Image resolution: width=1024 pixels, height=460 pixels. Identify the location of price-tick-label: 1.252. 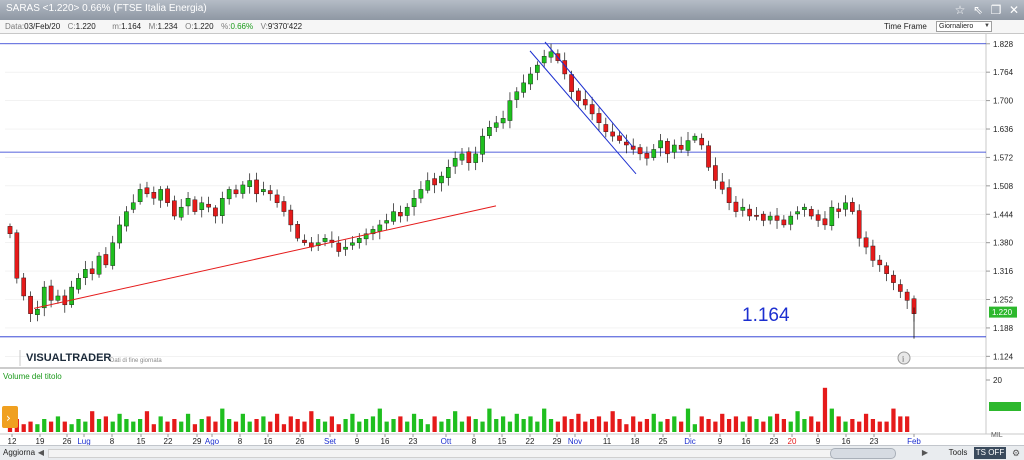
(1003, 300).